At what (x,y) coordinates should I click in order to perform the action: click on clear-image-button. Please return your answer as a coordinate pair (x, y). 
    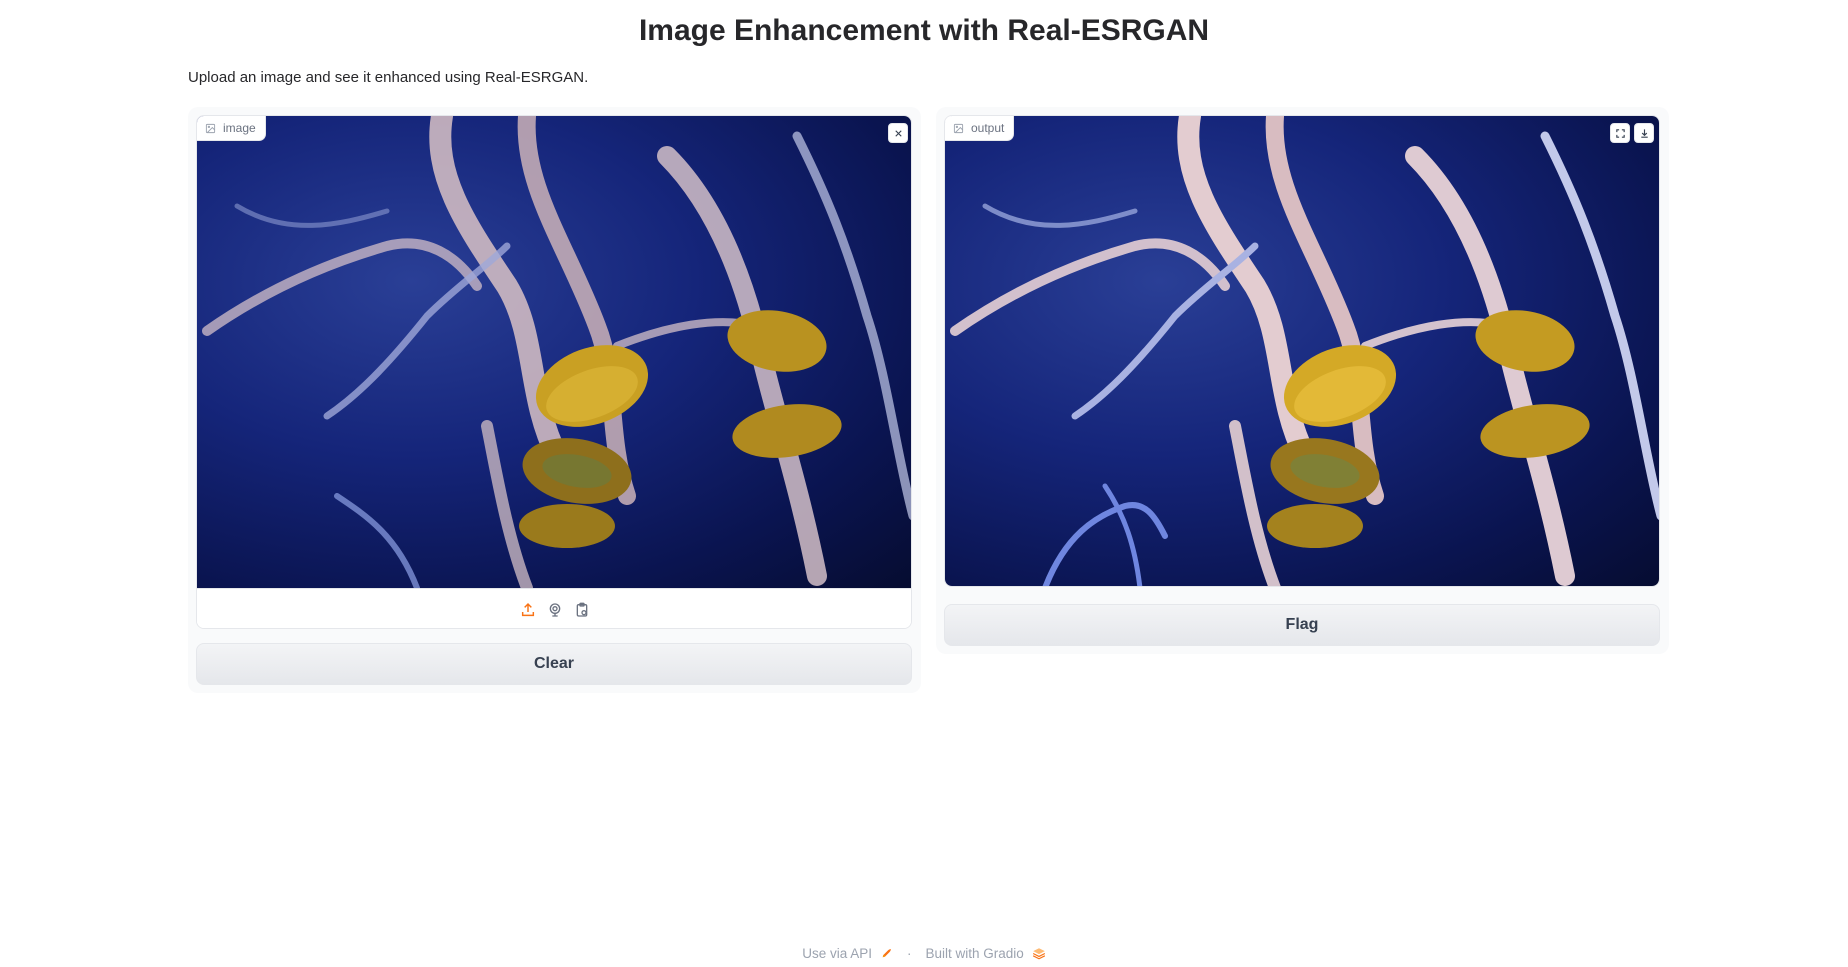
    Looking at the image, I should click on (898, 133).